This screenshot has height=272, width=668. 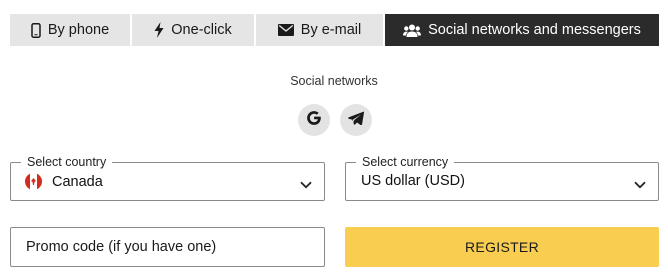 What do you see at coordinates (405, 162) in the screenshot?
I see `currency-label: Select currency` at bounding box center [405, 162].